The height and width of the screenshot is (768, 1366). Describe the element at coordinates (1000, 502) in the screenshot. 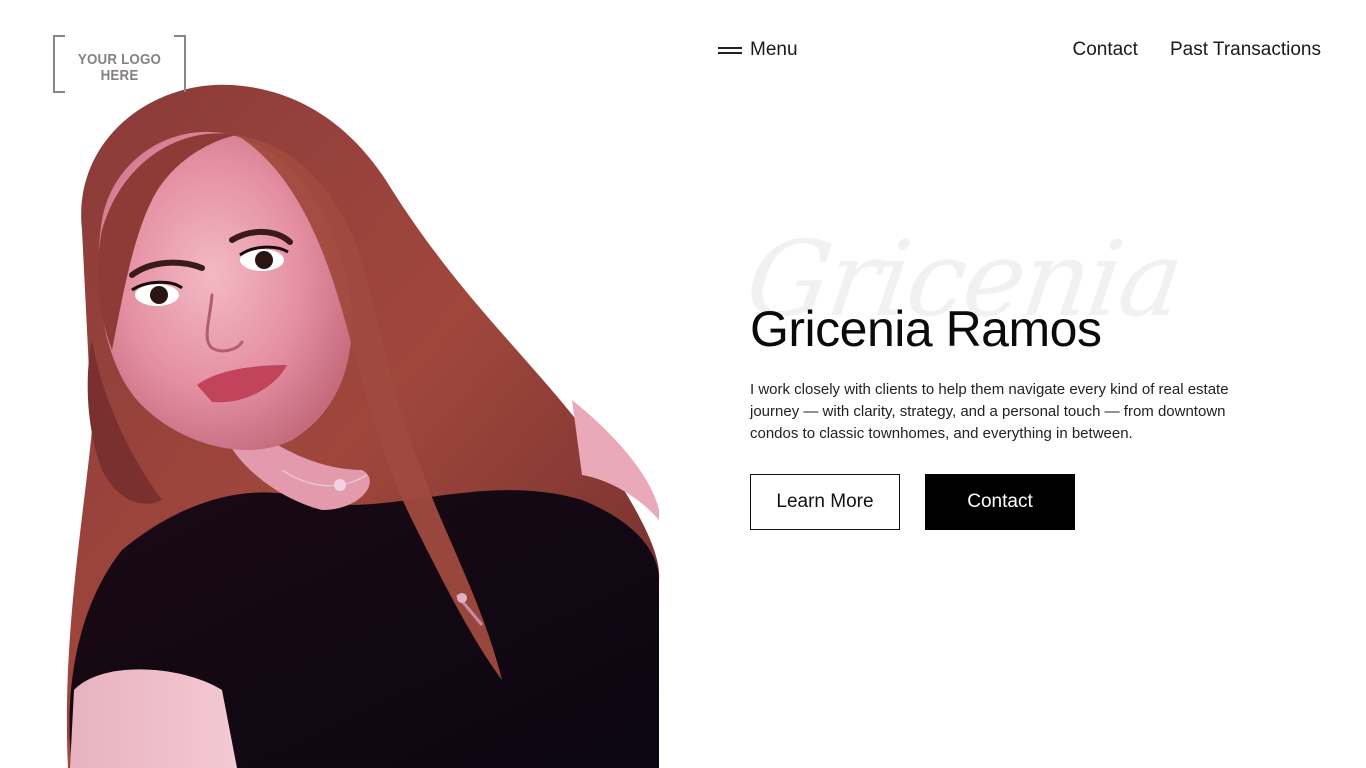

I see `contact-button: Contact` at that location.